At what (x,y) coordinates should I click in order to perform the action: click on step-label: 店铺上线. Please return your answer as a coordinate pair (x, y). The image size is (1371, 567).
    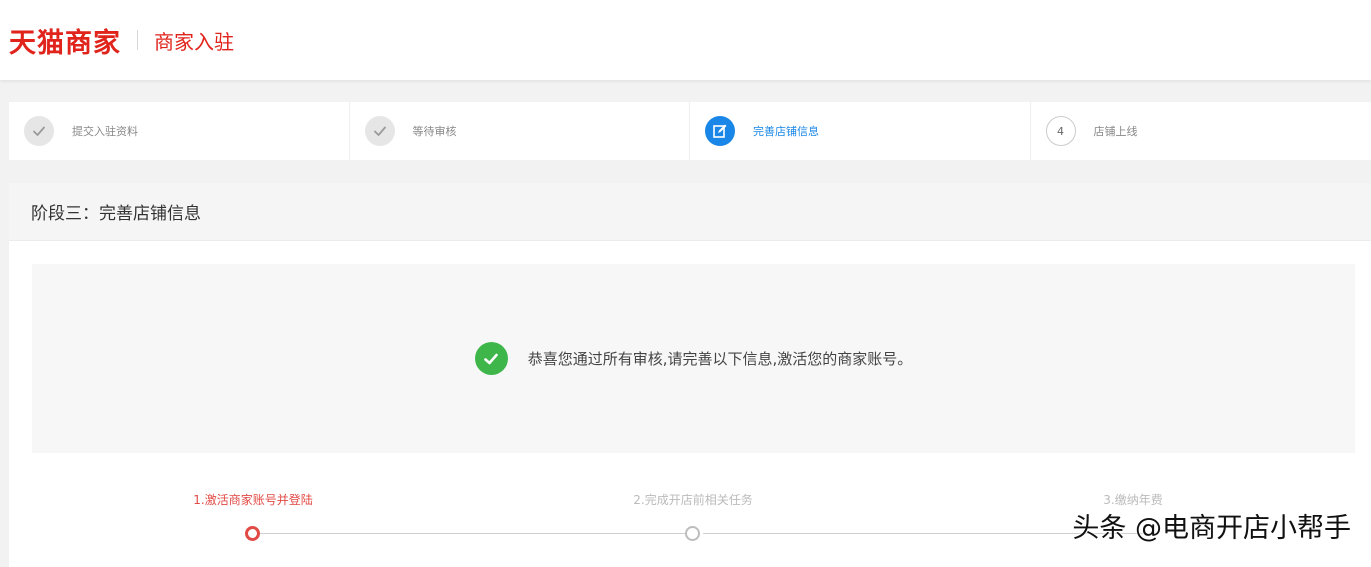
    Looking at the image, I should click on (1115, 131).